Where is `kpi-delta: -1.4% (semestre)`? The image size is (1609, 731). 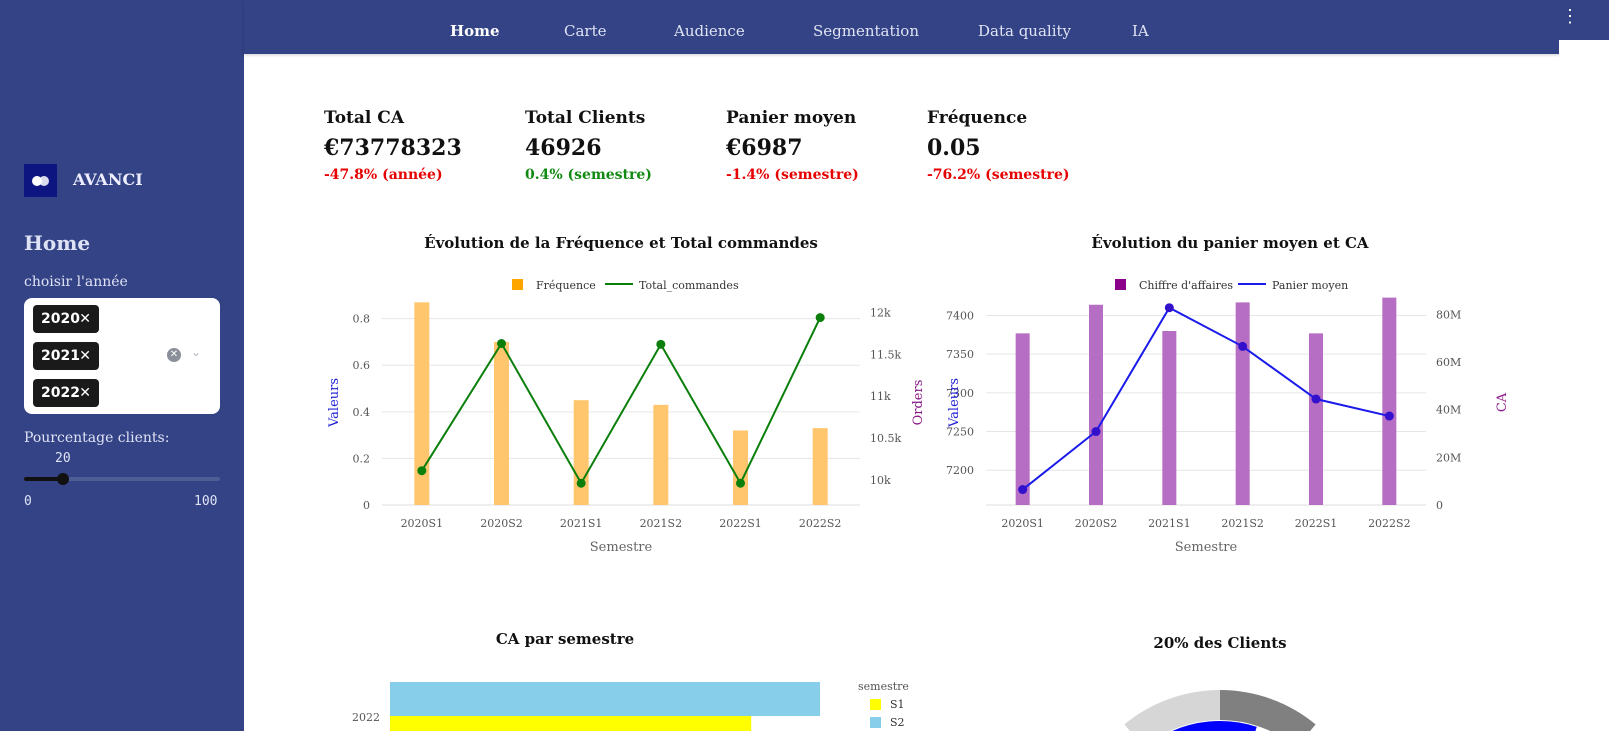 kpi-delta: -1.4% (semestre) is located at coordinates (792, 175).